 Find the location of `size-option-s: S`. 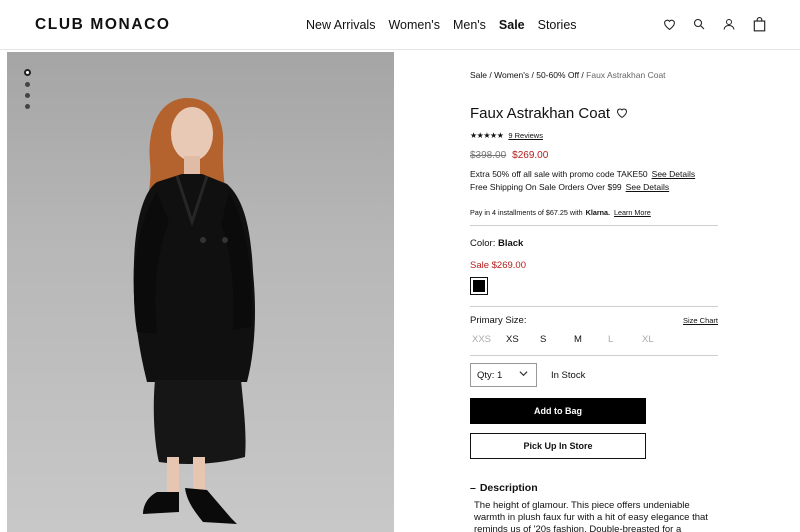

size-option-s: S is located at coordinates (557, 339).